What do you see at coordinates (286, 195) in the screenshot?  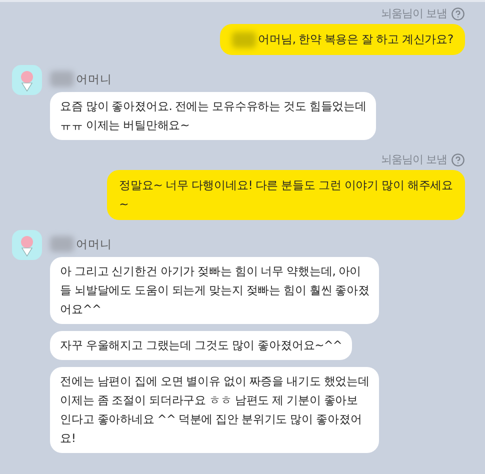 I see `sent-message: 정말요~ 너무 다행이네요! 다른 분들도 그런 이야기 많이 해주세요 ~` at bounding box center [286, 195].